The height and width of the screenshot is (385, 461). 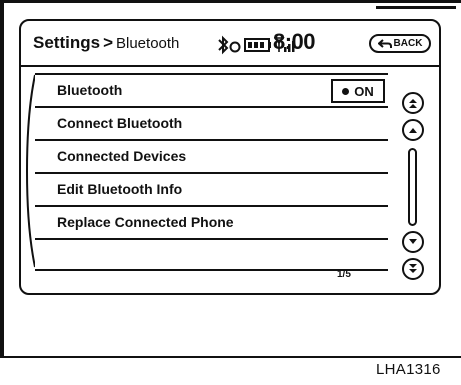 What do you see at coordinates (30, 171) in the screenshot?
I see `list-edge` at bounding box center [30, 171].